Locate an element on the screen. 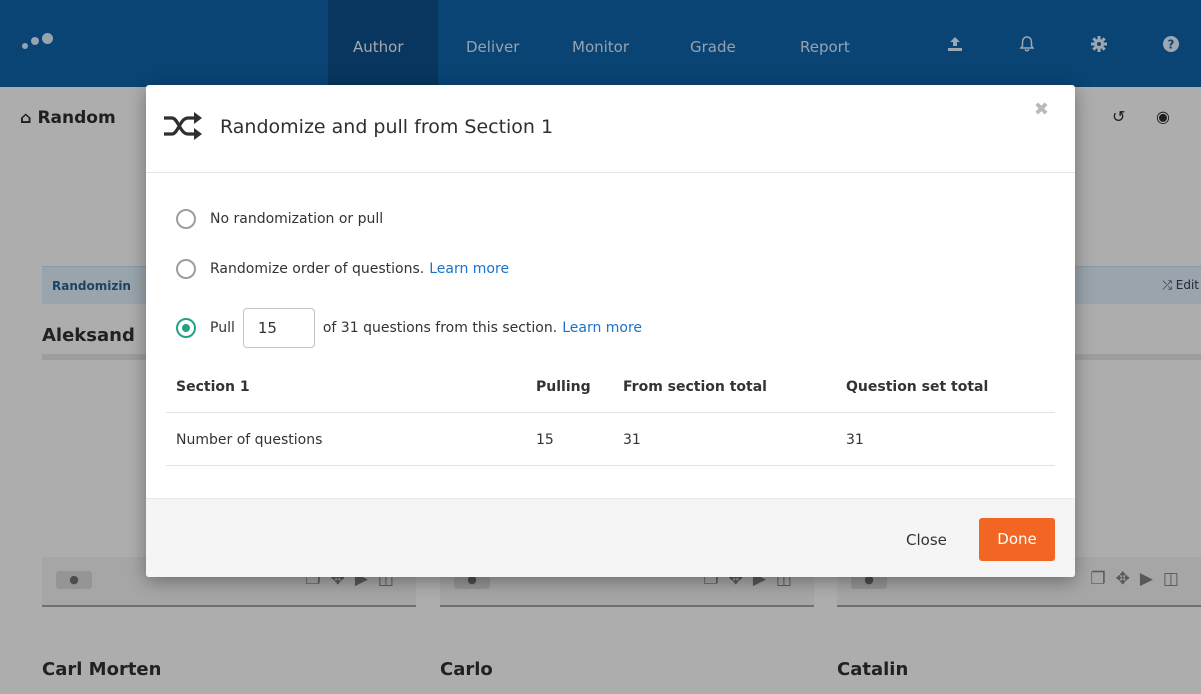 This screenshot has height=694, width=1201. option-randomize-order: Randomize order of questions. Learn more is located at coordinates (342, 269).